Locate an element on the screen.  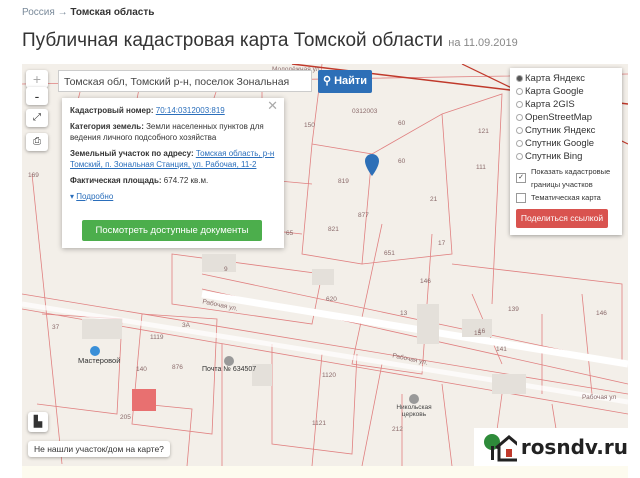
search-button: ⚲ Найти is located at coordinates (345, 81).